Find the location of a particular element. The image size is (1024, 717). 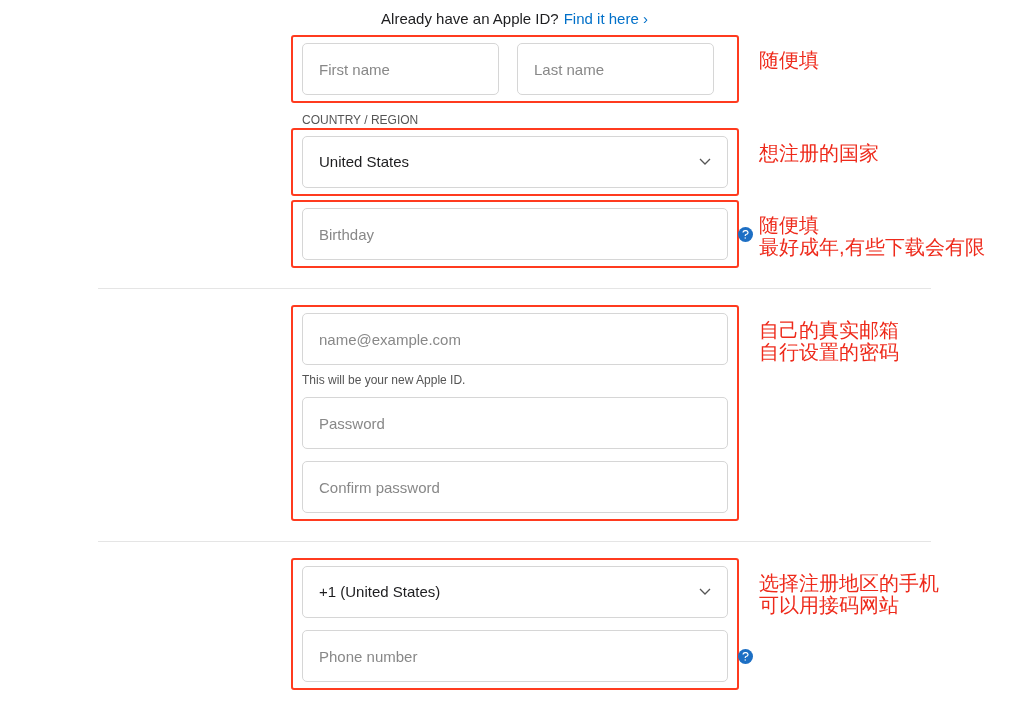

annotation-note: 想注册的国家 is located at coordinates (819, 153).